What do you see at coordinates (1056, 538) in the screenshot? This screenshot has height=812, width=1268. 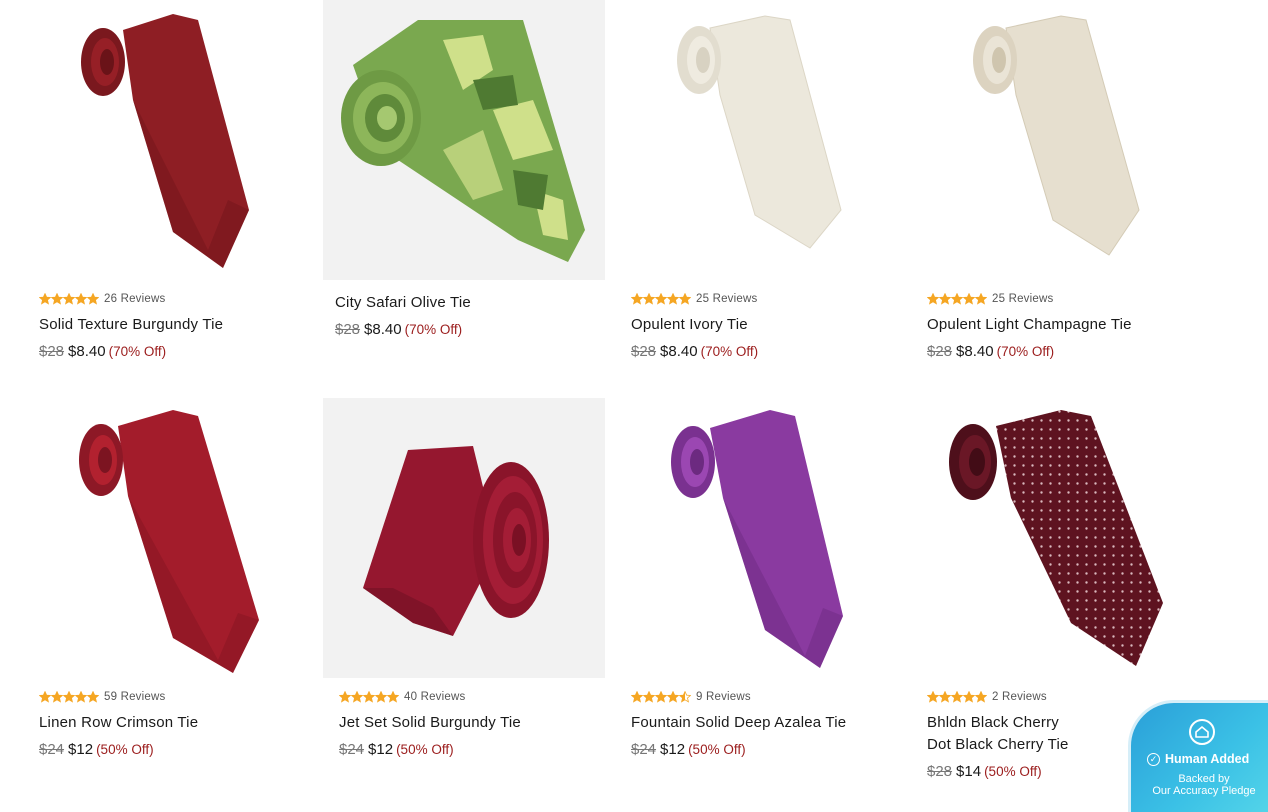 I see `tie-black-cherry-dot-rolled-icon` at bounding box center [1056, 538].